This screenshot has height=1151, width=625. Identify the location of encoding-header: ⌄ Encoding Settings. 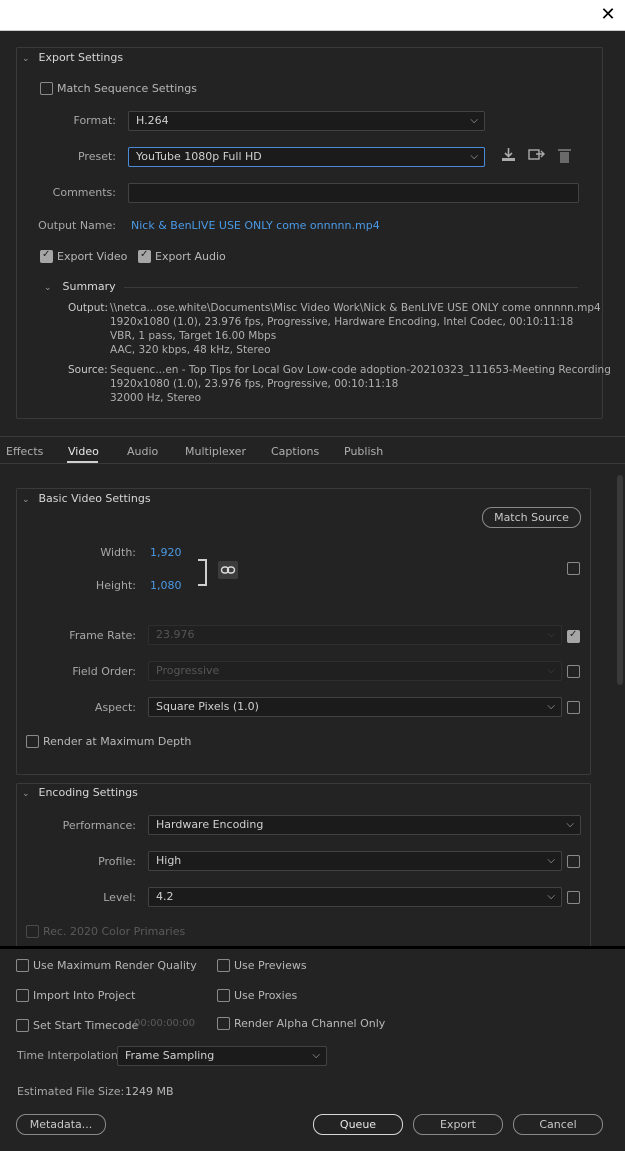
(80, 792).